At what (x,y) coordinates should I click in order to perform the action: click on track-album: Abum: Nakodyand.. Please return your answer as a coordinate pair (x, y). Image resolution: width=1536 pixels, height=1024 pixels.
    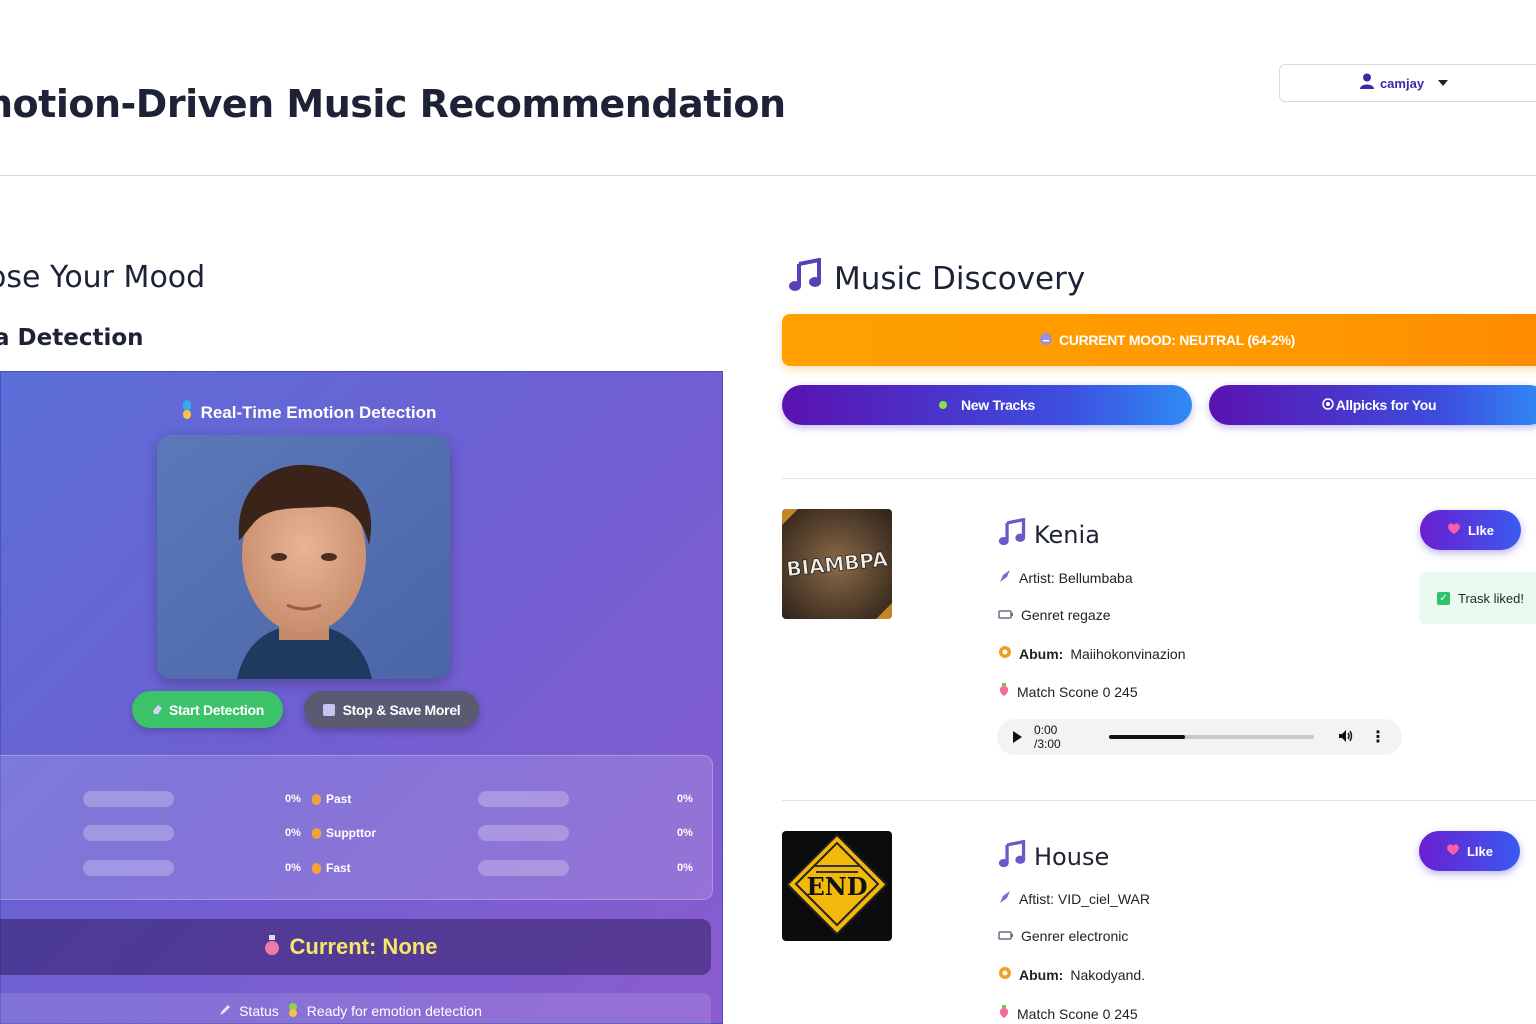
    Looking at the image, I should click on (1071, 974).